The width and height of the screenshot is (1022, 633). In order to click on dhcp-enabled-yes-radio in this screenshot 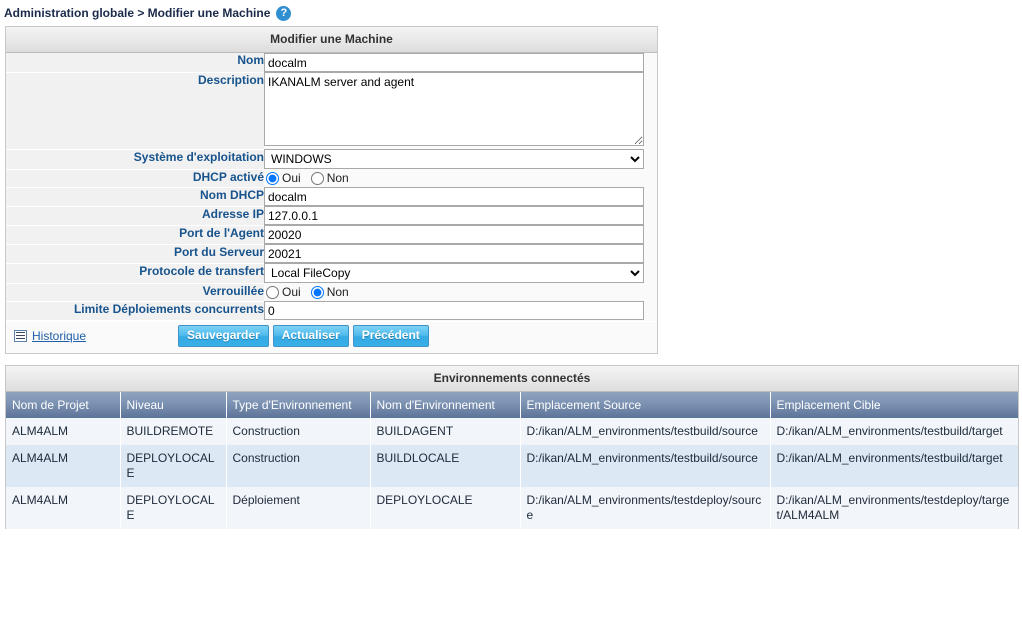, I will do `click(272, 178)`.